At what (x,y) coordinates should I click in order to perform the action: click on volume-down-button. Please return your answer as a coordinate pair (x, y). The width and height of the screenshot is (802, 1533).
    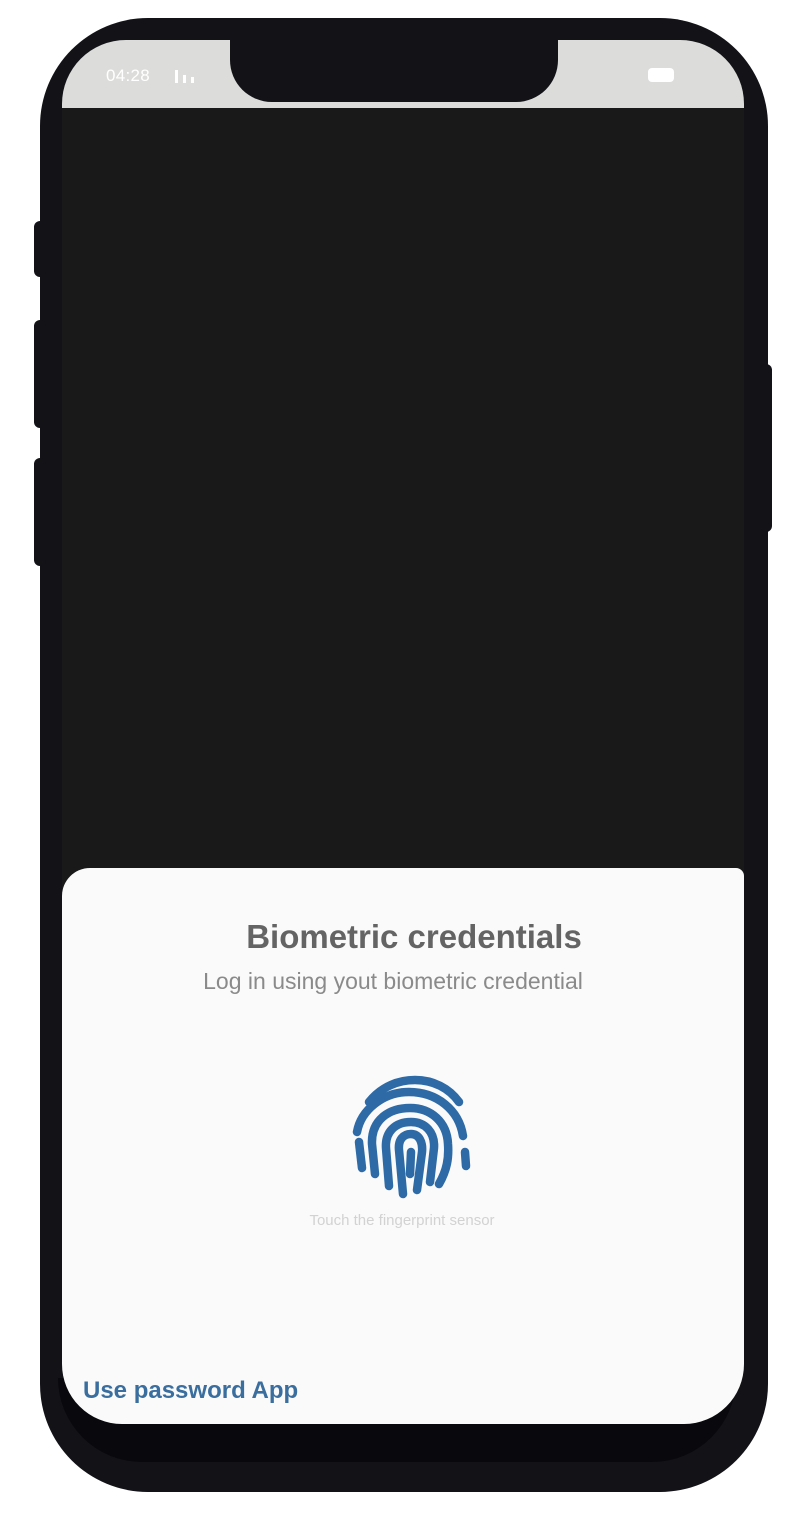
    Looking at the image, I should click on (40, 512).